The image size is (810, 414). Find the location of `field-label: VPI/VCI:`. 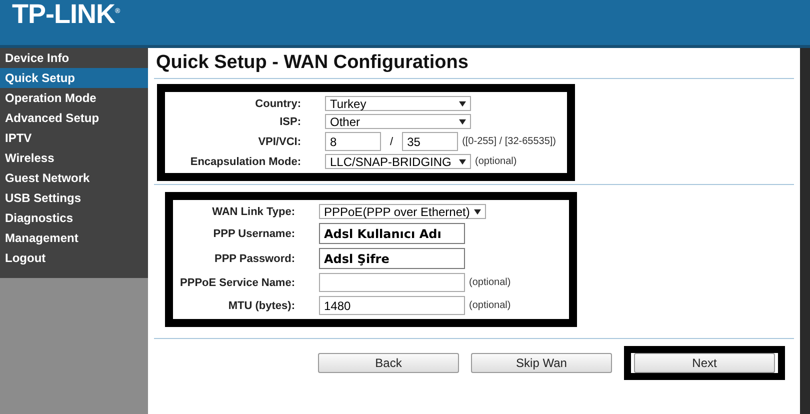

field-label: VPI/VCI: is located at coordinates (279, 142).